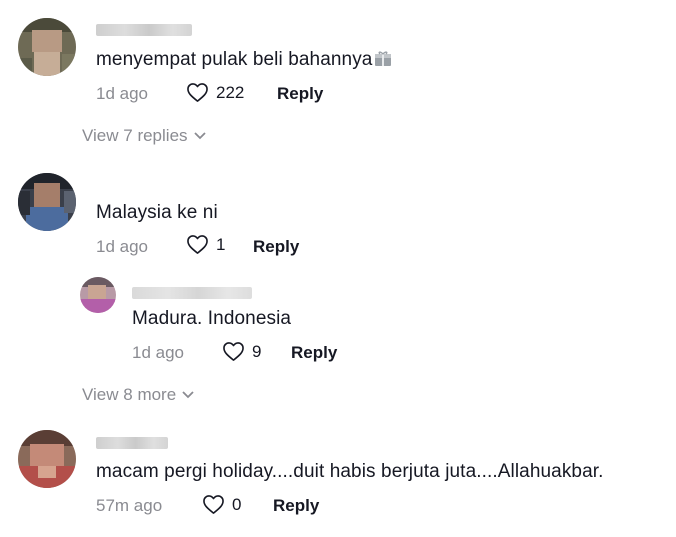 The width and height of the screenshot is (676, 537). I want to click on view-more-label: View 8 more, so click(129, 394).